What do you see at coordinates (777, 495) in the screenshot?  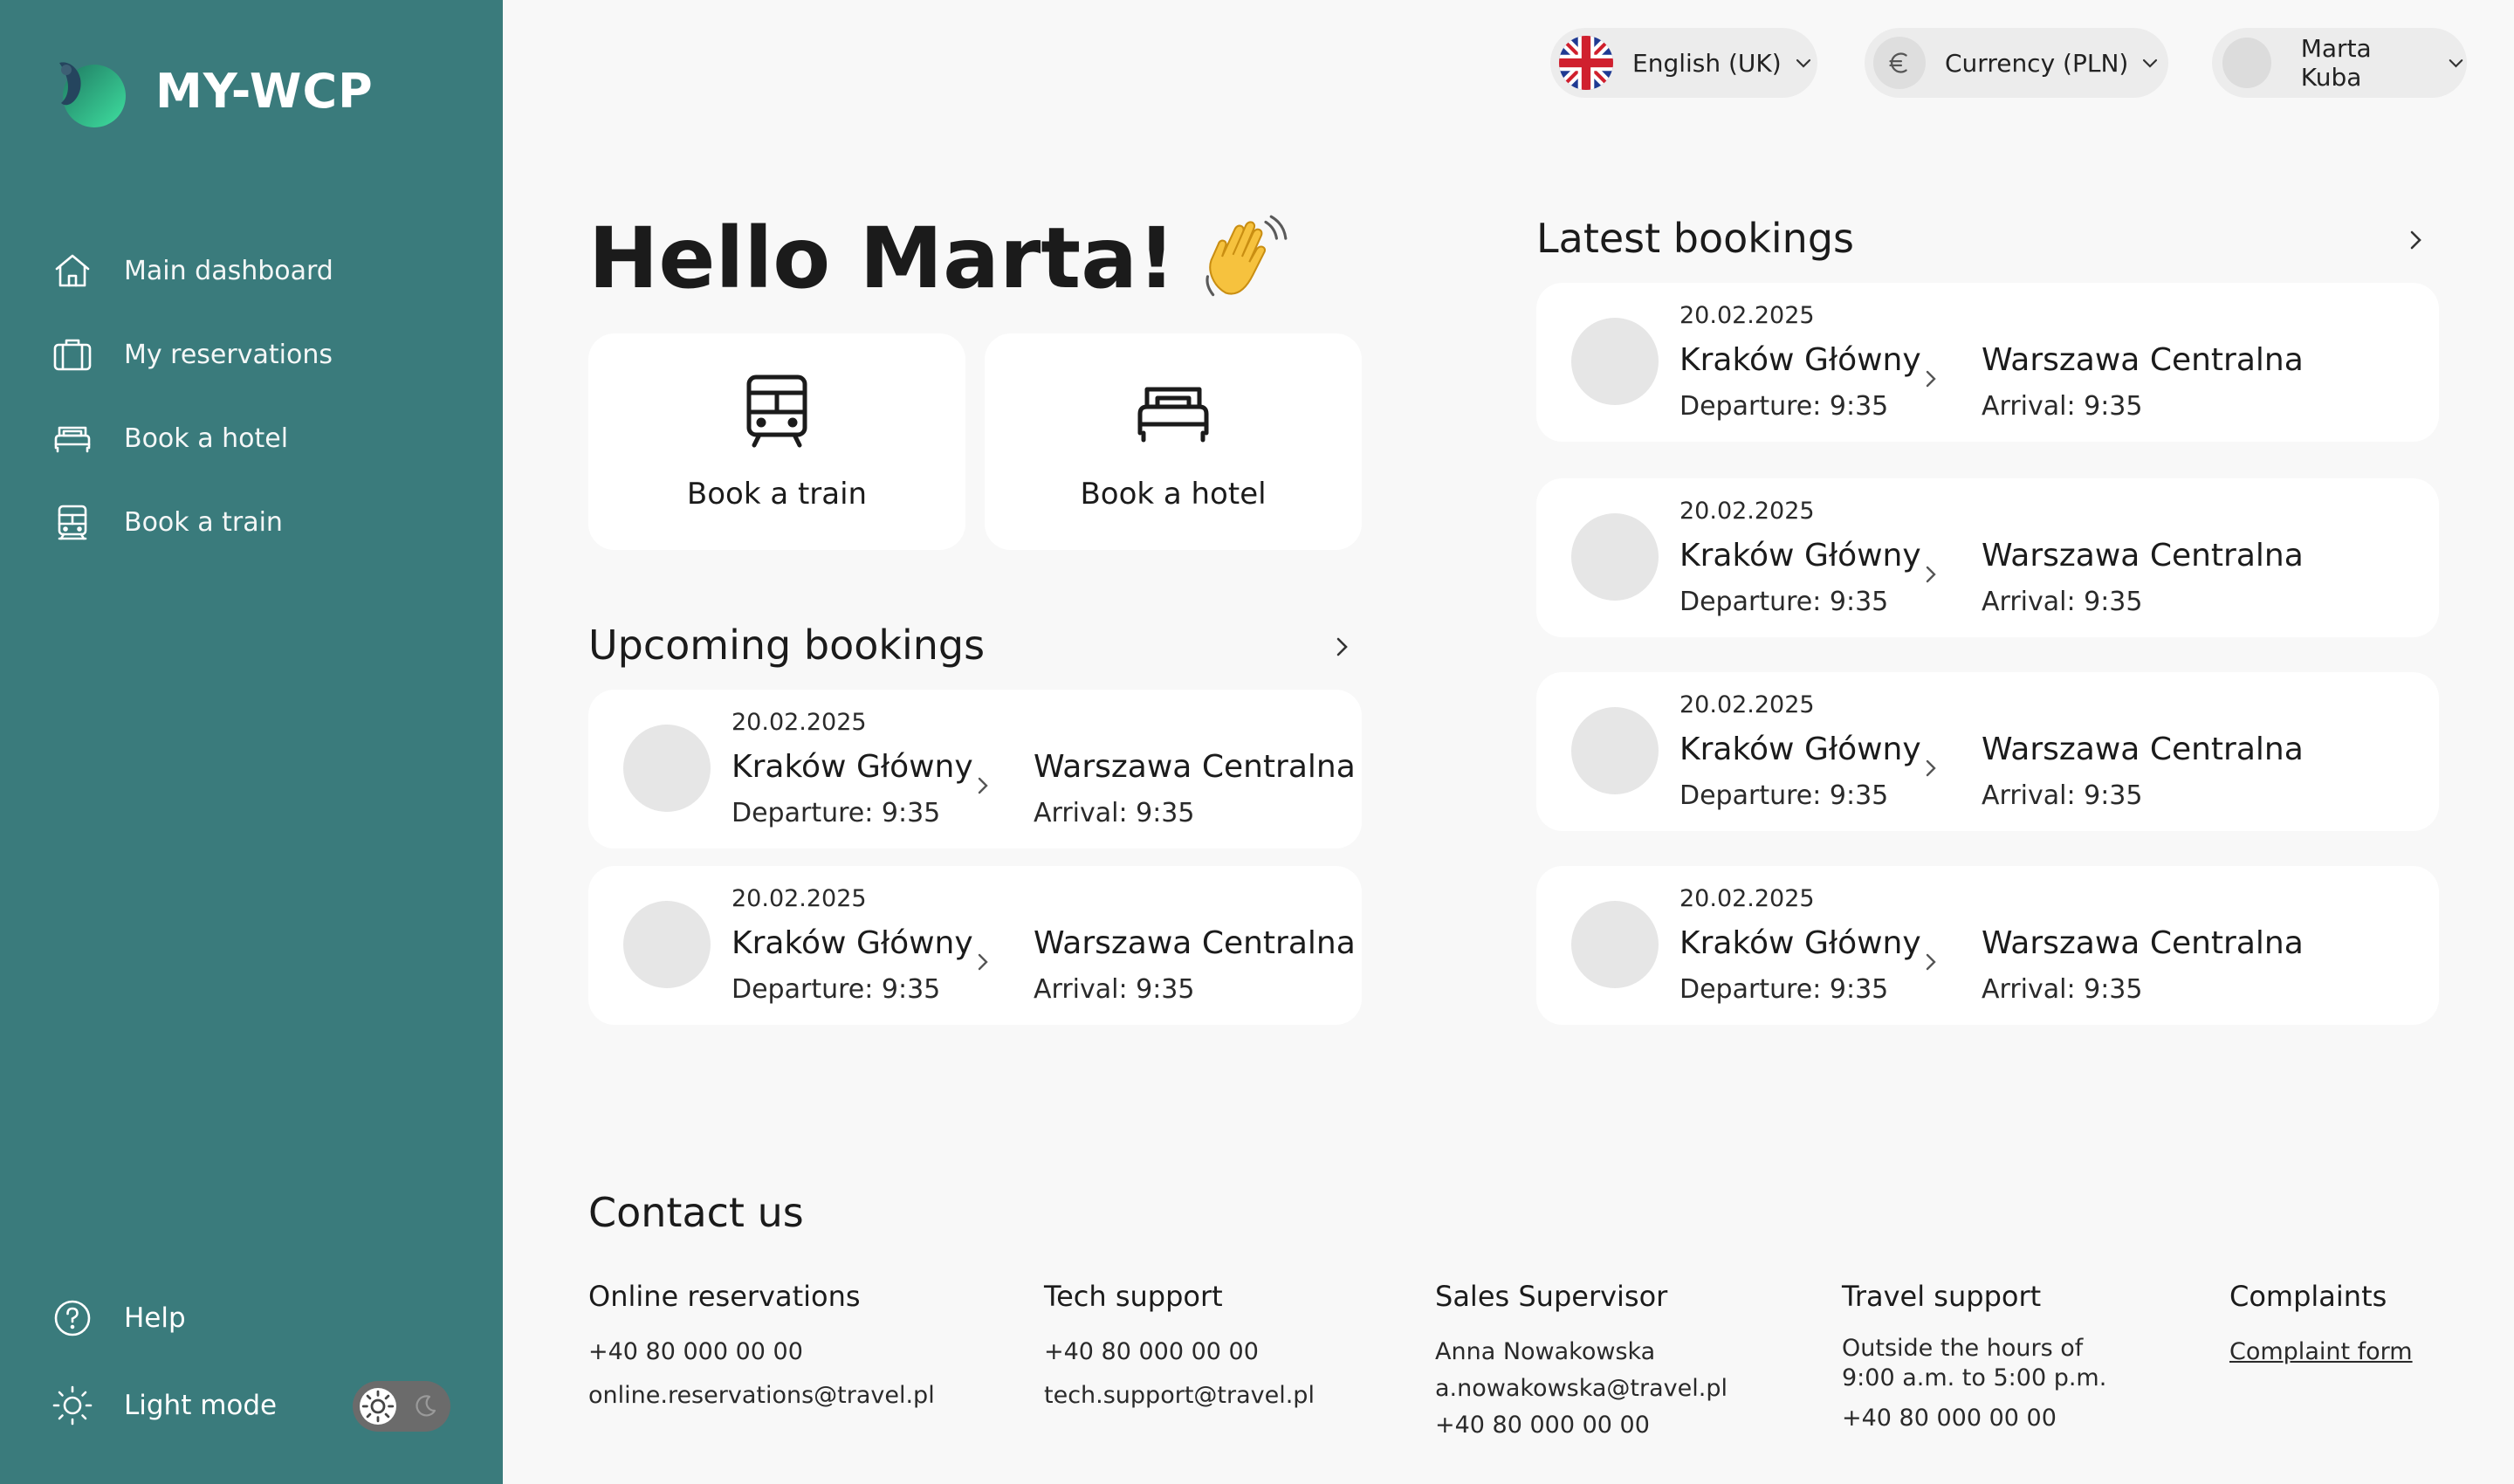 I see `book-train-label: Book a train` at bounding box center [777, 495].